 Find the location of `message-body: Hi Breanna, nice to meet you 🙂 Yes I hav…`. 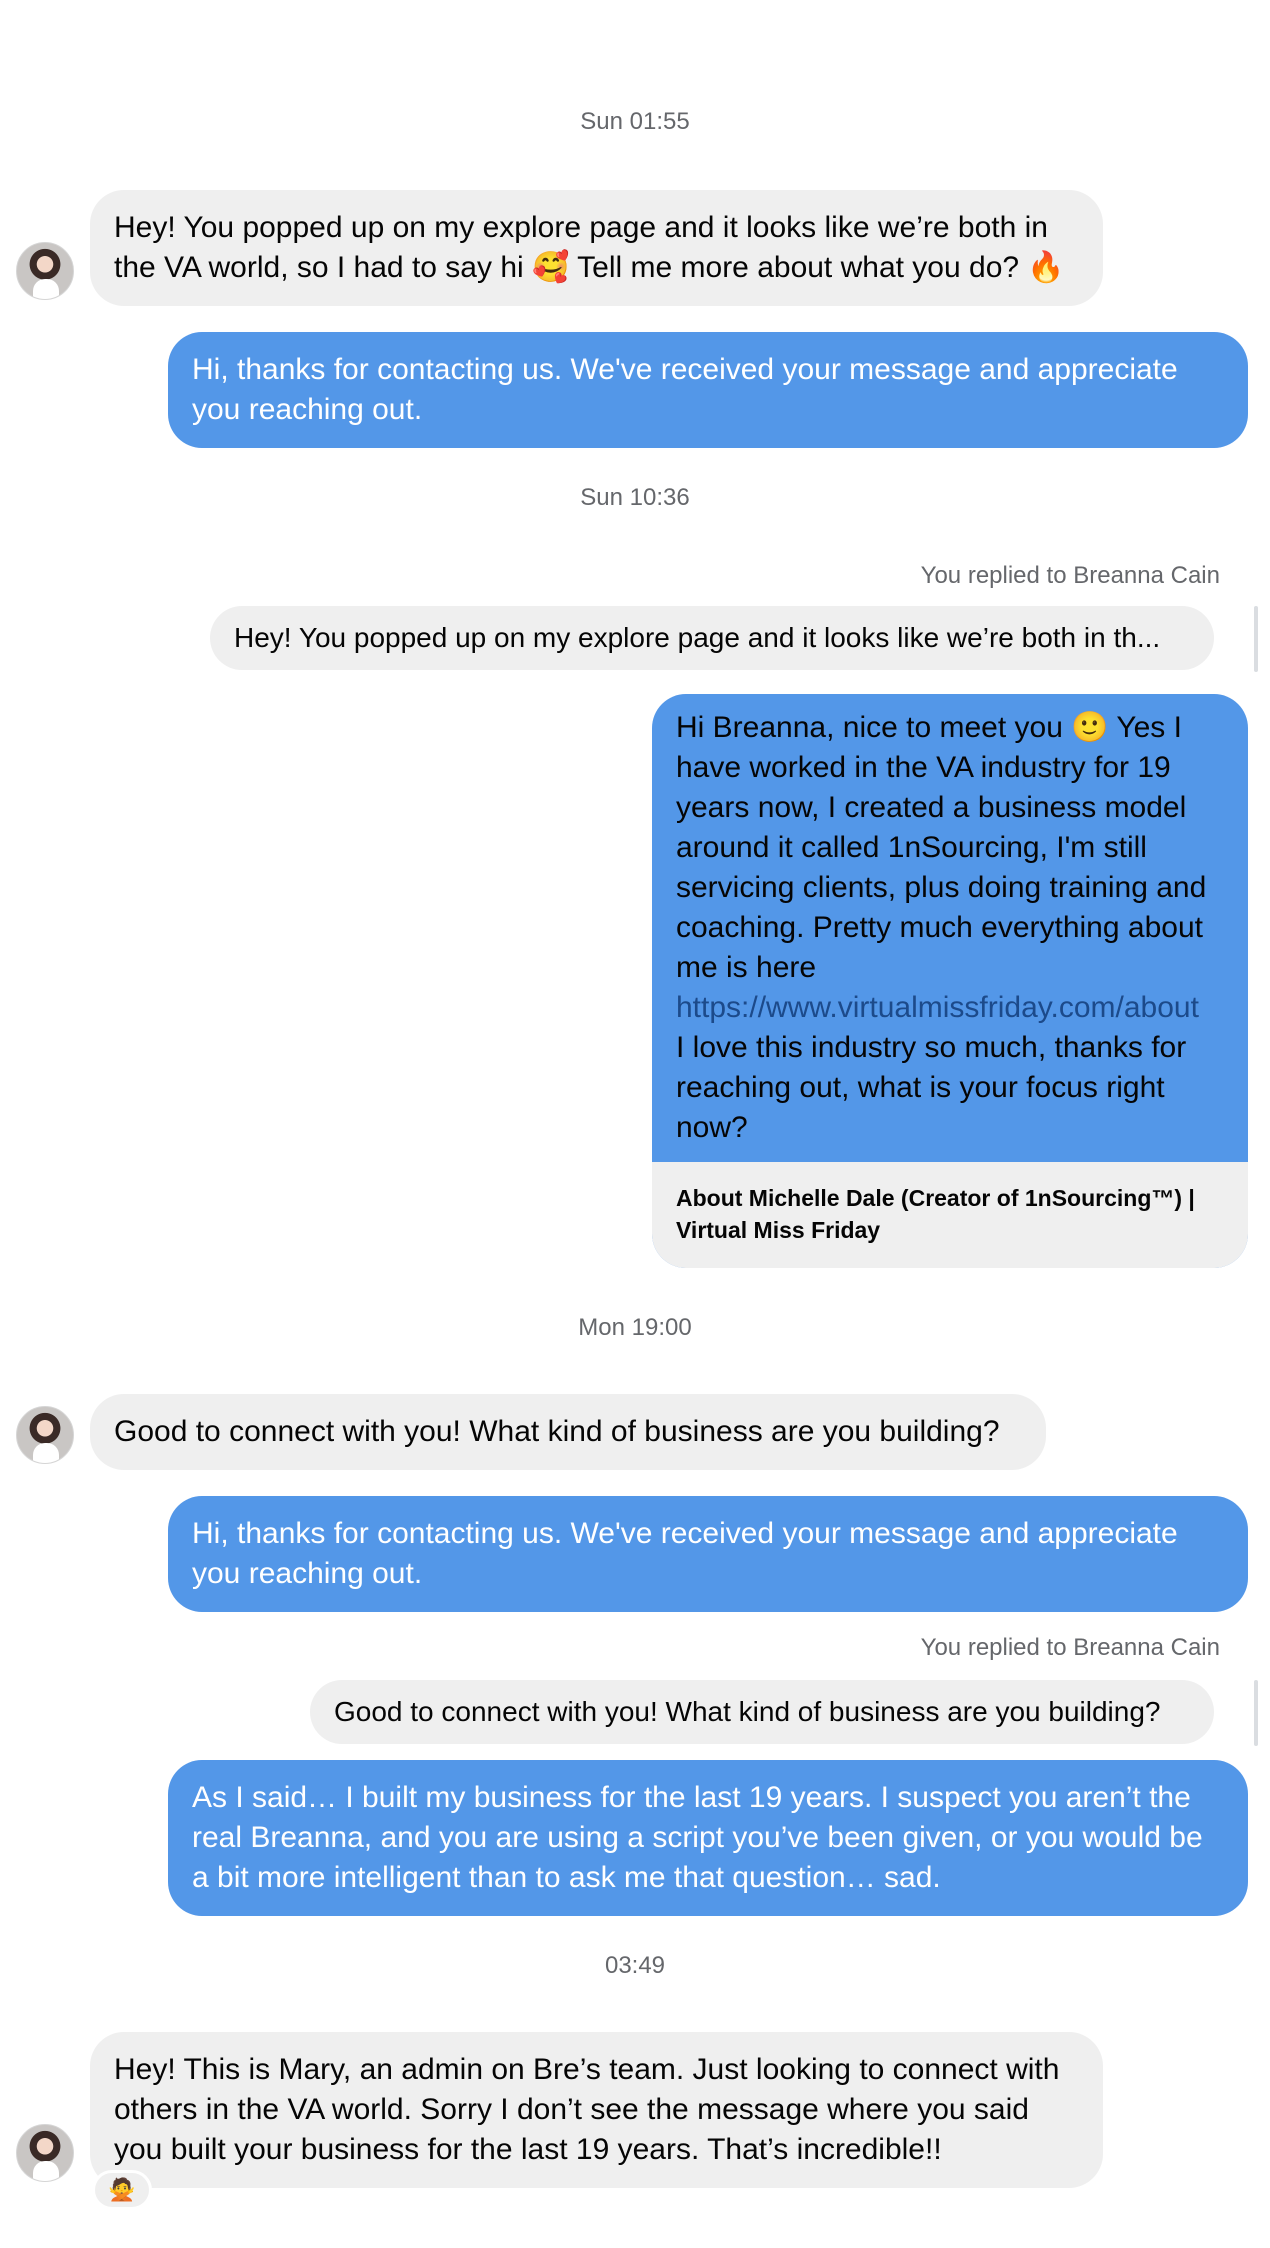

message-body: Hi Breanna, nice to meet you 🙂 Yes I hav… is located at coordinates (950, 928).